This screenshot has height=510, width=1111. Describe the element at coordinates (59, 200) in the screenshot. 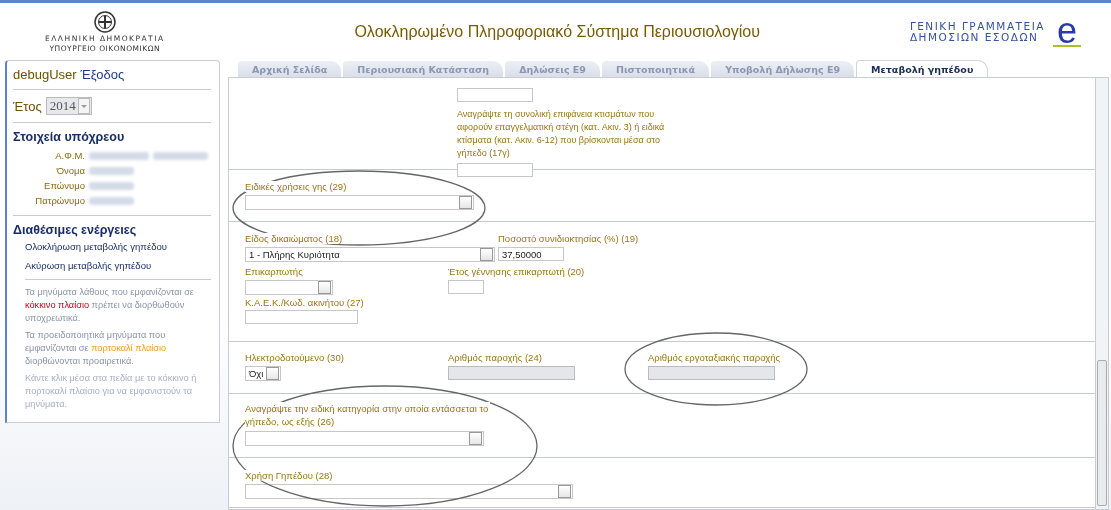

I see `field-label: Πατρώνυμο` at that location.